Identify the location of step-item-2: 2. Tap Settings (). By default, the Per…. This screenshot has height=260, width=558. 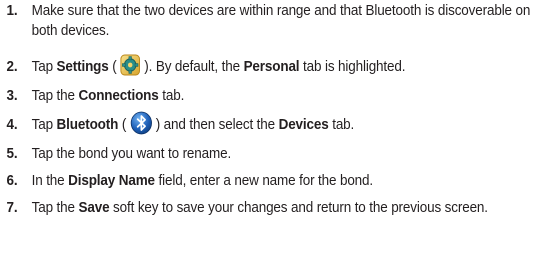
(258, 65).